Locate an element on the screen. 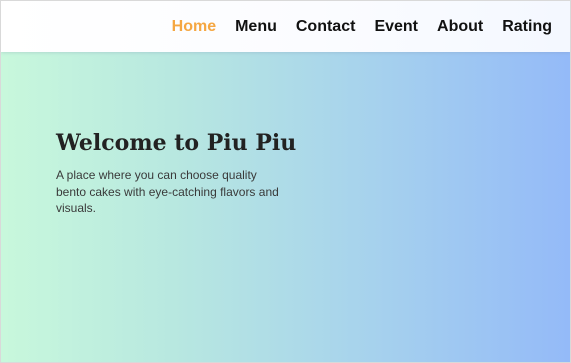 The height and width of the screenshot is (363, 571). nav-link-about: About is located at coordinates (460, 27).